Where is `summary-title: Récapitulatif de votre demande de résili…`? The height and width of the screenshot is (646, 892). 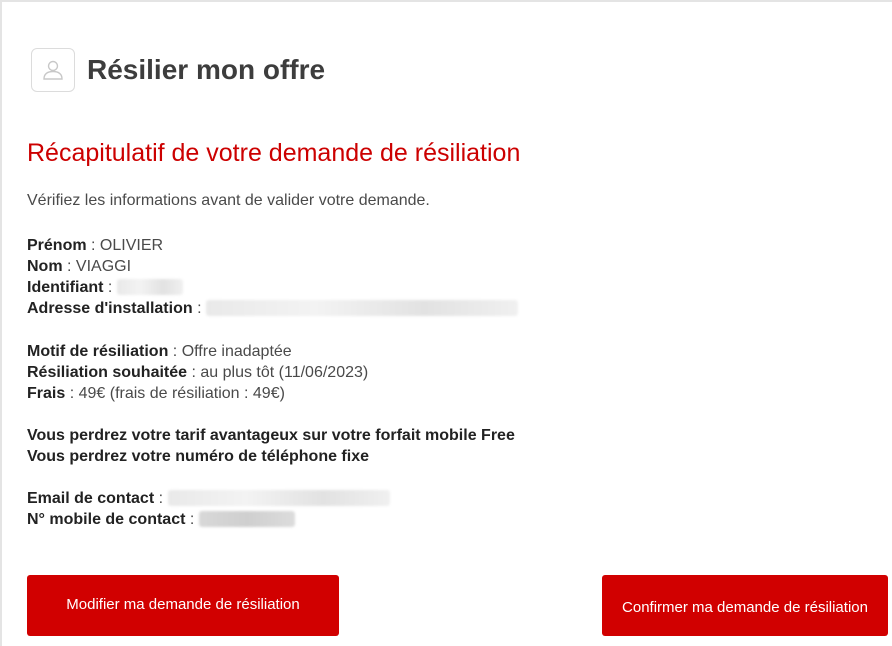 summary-title: Récapitulatif de votre demande de résili… is located at coordinates (274, 153).